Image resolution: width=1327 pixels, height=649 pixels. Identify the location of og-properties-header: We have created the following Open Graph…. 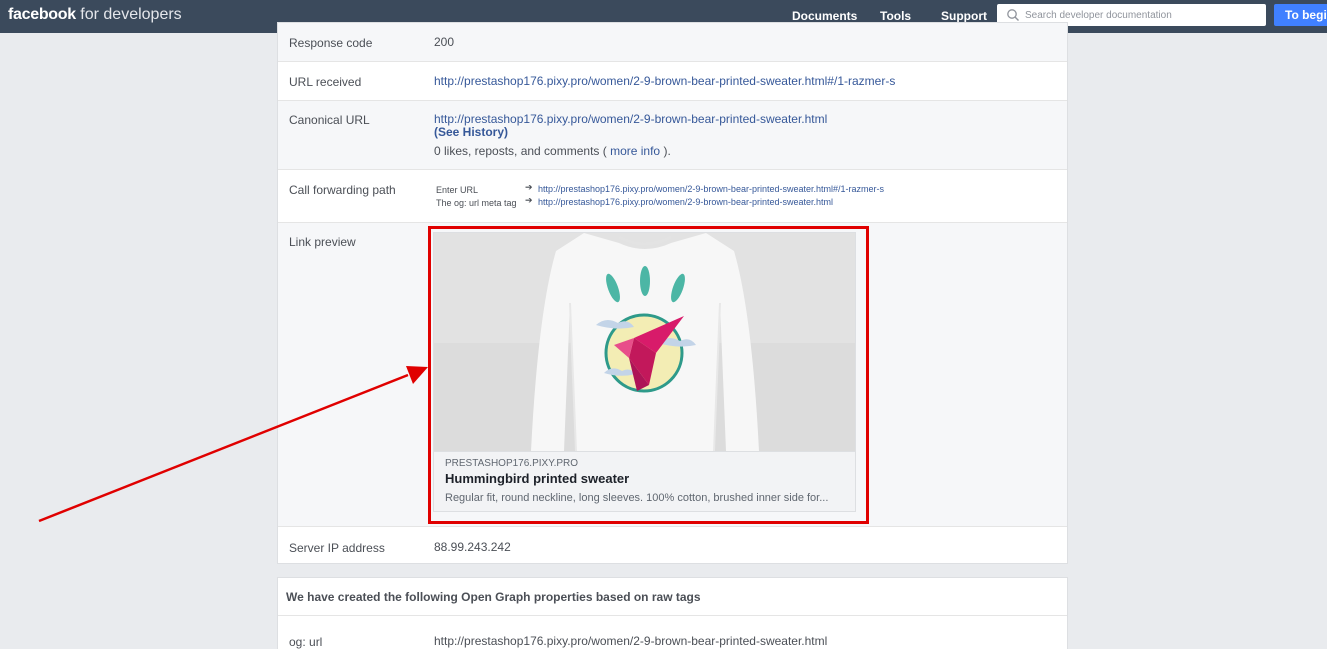
(493, 597).